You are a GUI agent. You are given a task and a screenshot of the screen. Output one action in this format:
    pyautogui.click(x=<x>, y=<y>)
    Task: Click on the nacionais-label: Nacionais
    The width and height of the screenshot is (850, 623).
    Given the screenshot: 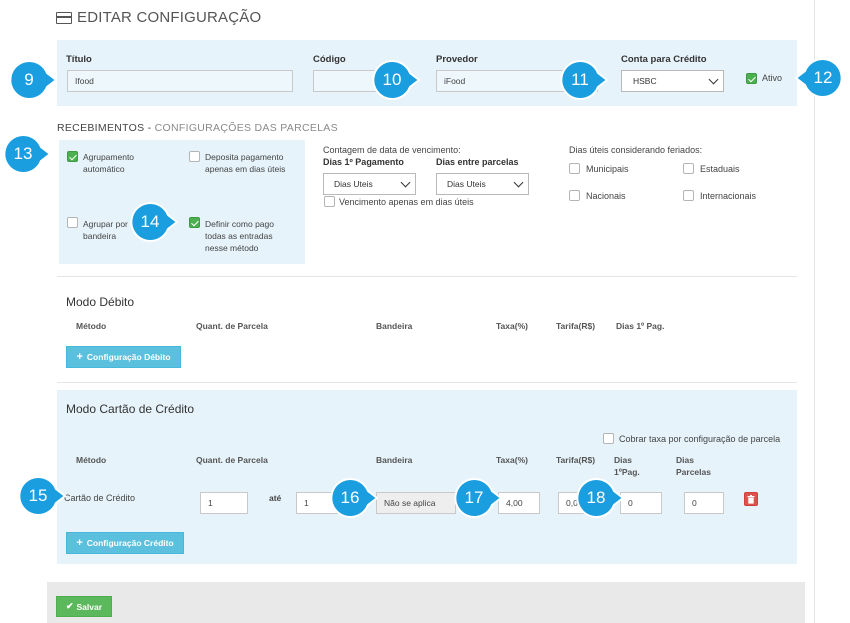 What is the action you would take?
    pyautogui.click(x=606, y=196)
    